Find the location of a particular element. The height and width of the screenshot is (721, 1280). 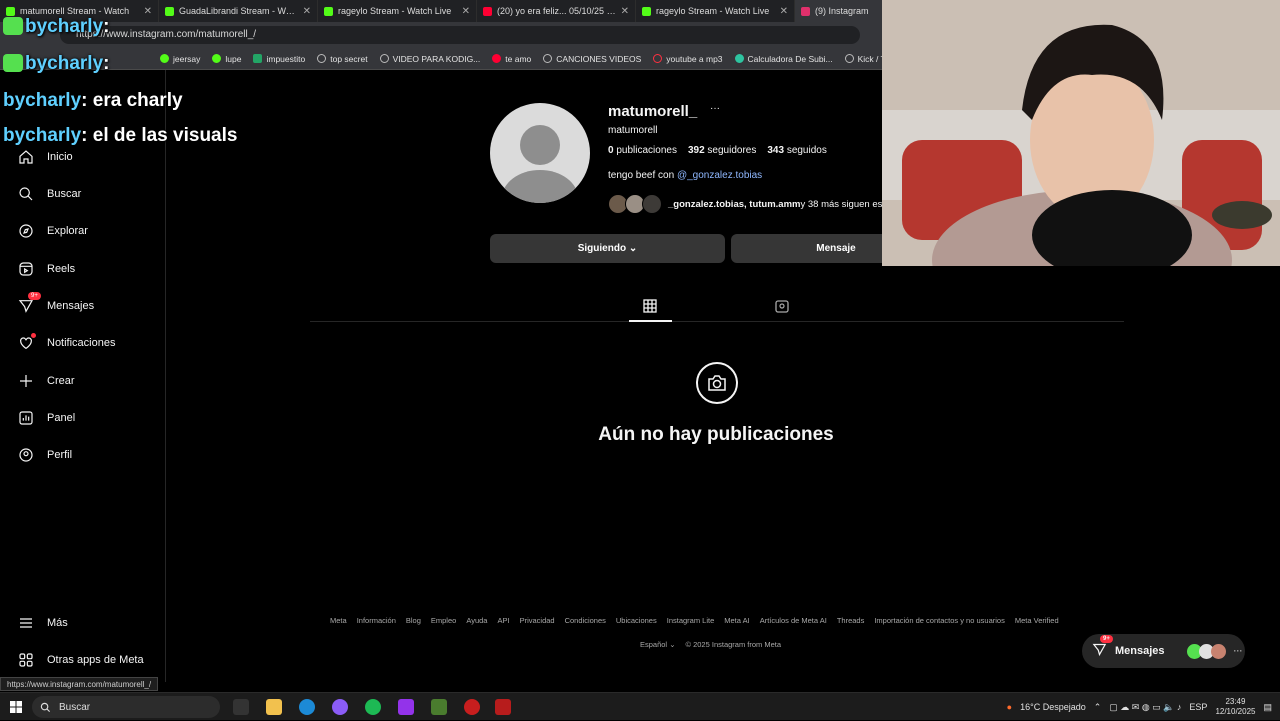

reels-icon is located at coordinates (26, 269).